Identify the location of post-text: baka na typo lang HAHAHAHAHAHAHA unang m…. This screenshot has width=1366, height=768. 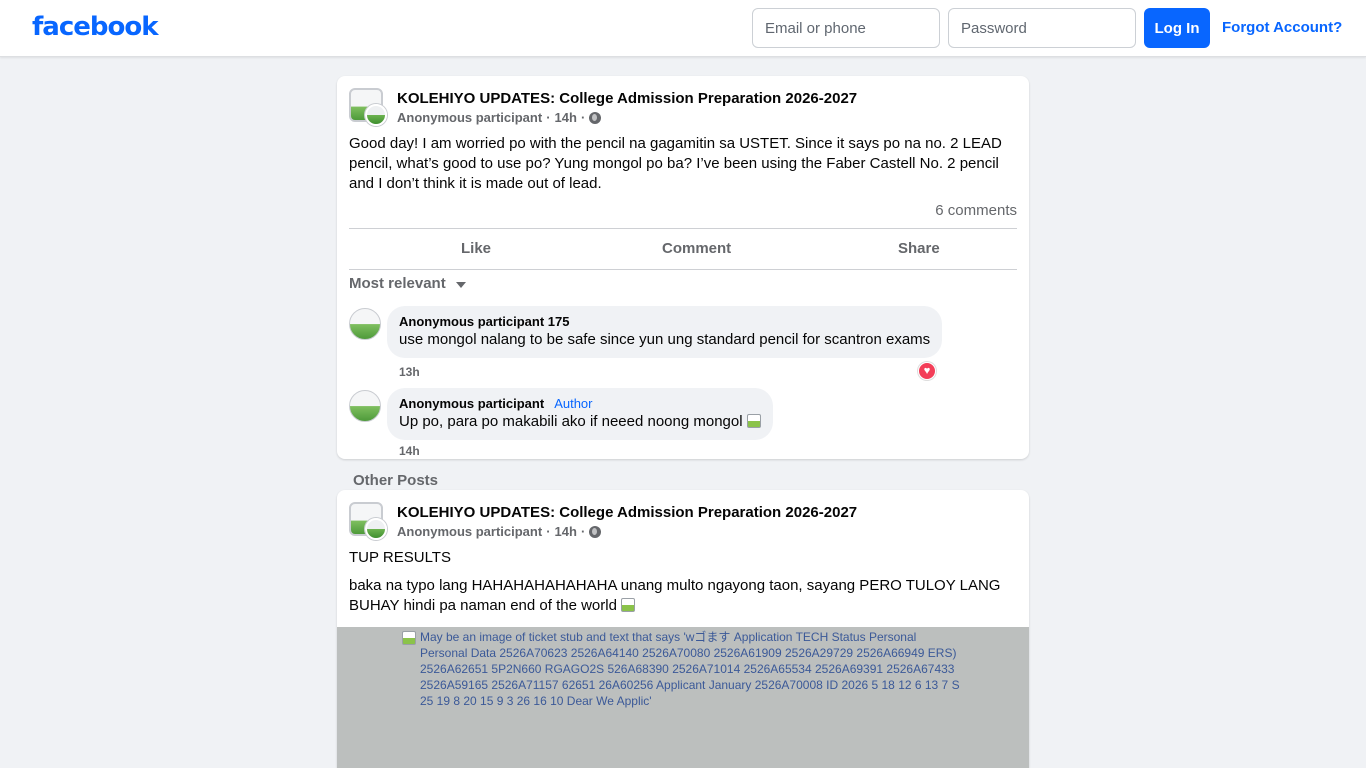
(675, 595).